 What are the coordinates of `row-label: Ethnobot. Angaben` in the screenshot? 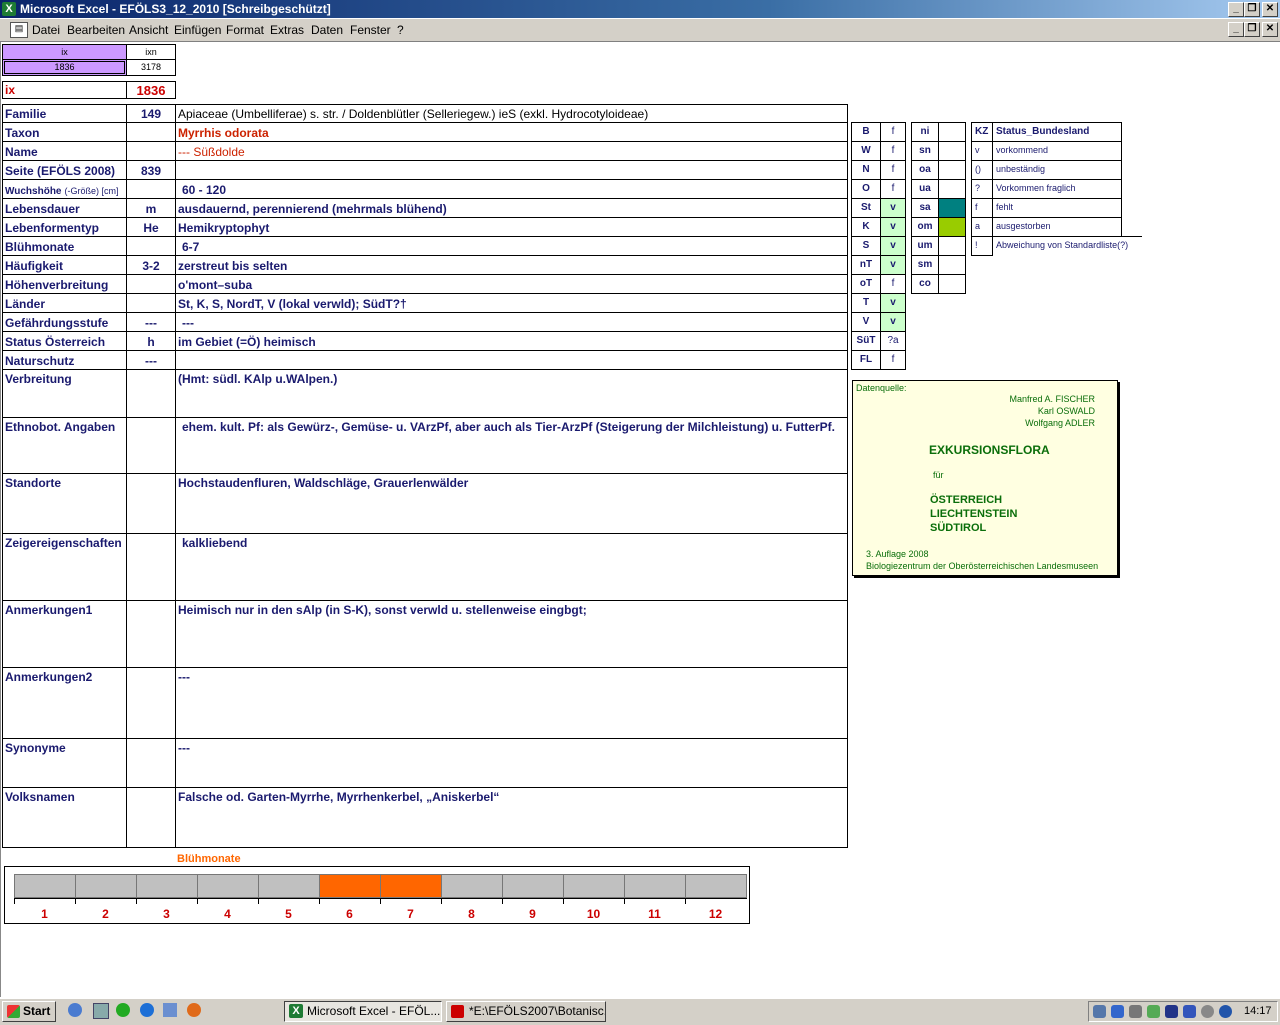 It's located at (64, 445).